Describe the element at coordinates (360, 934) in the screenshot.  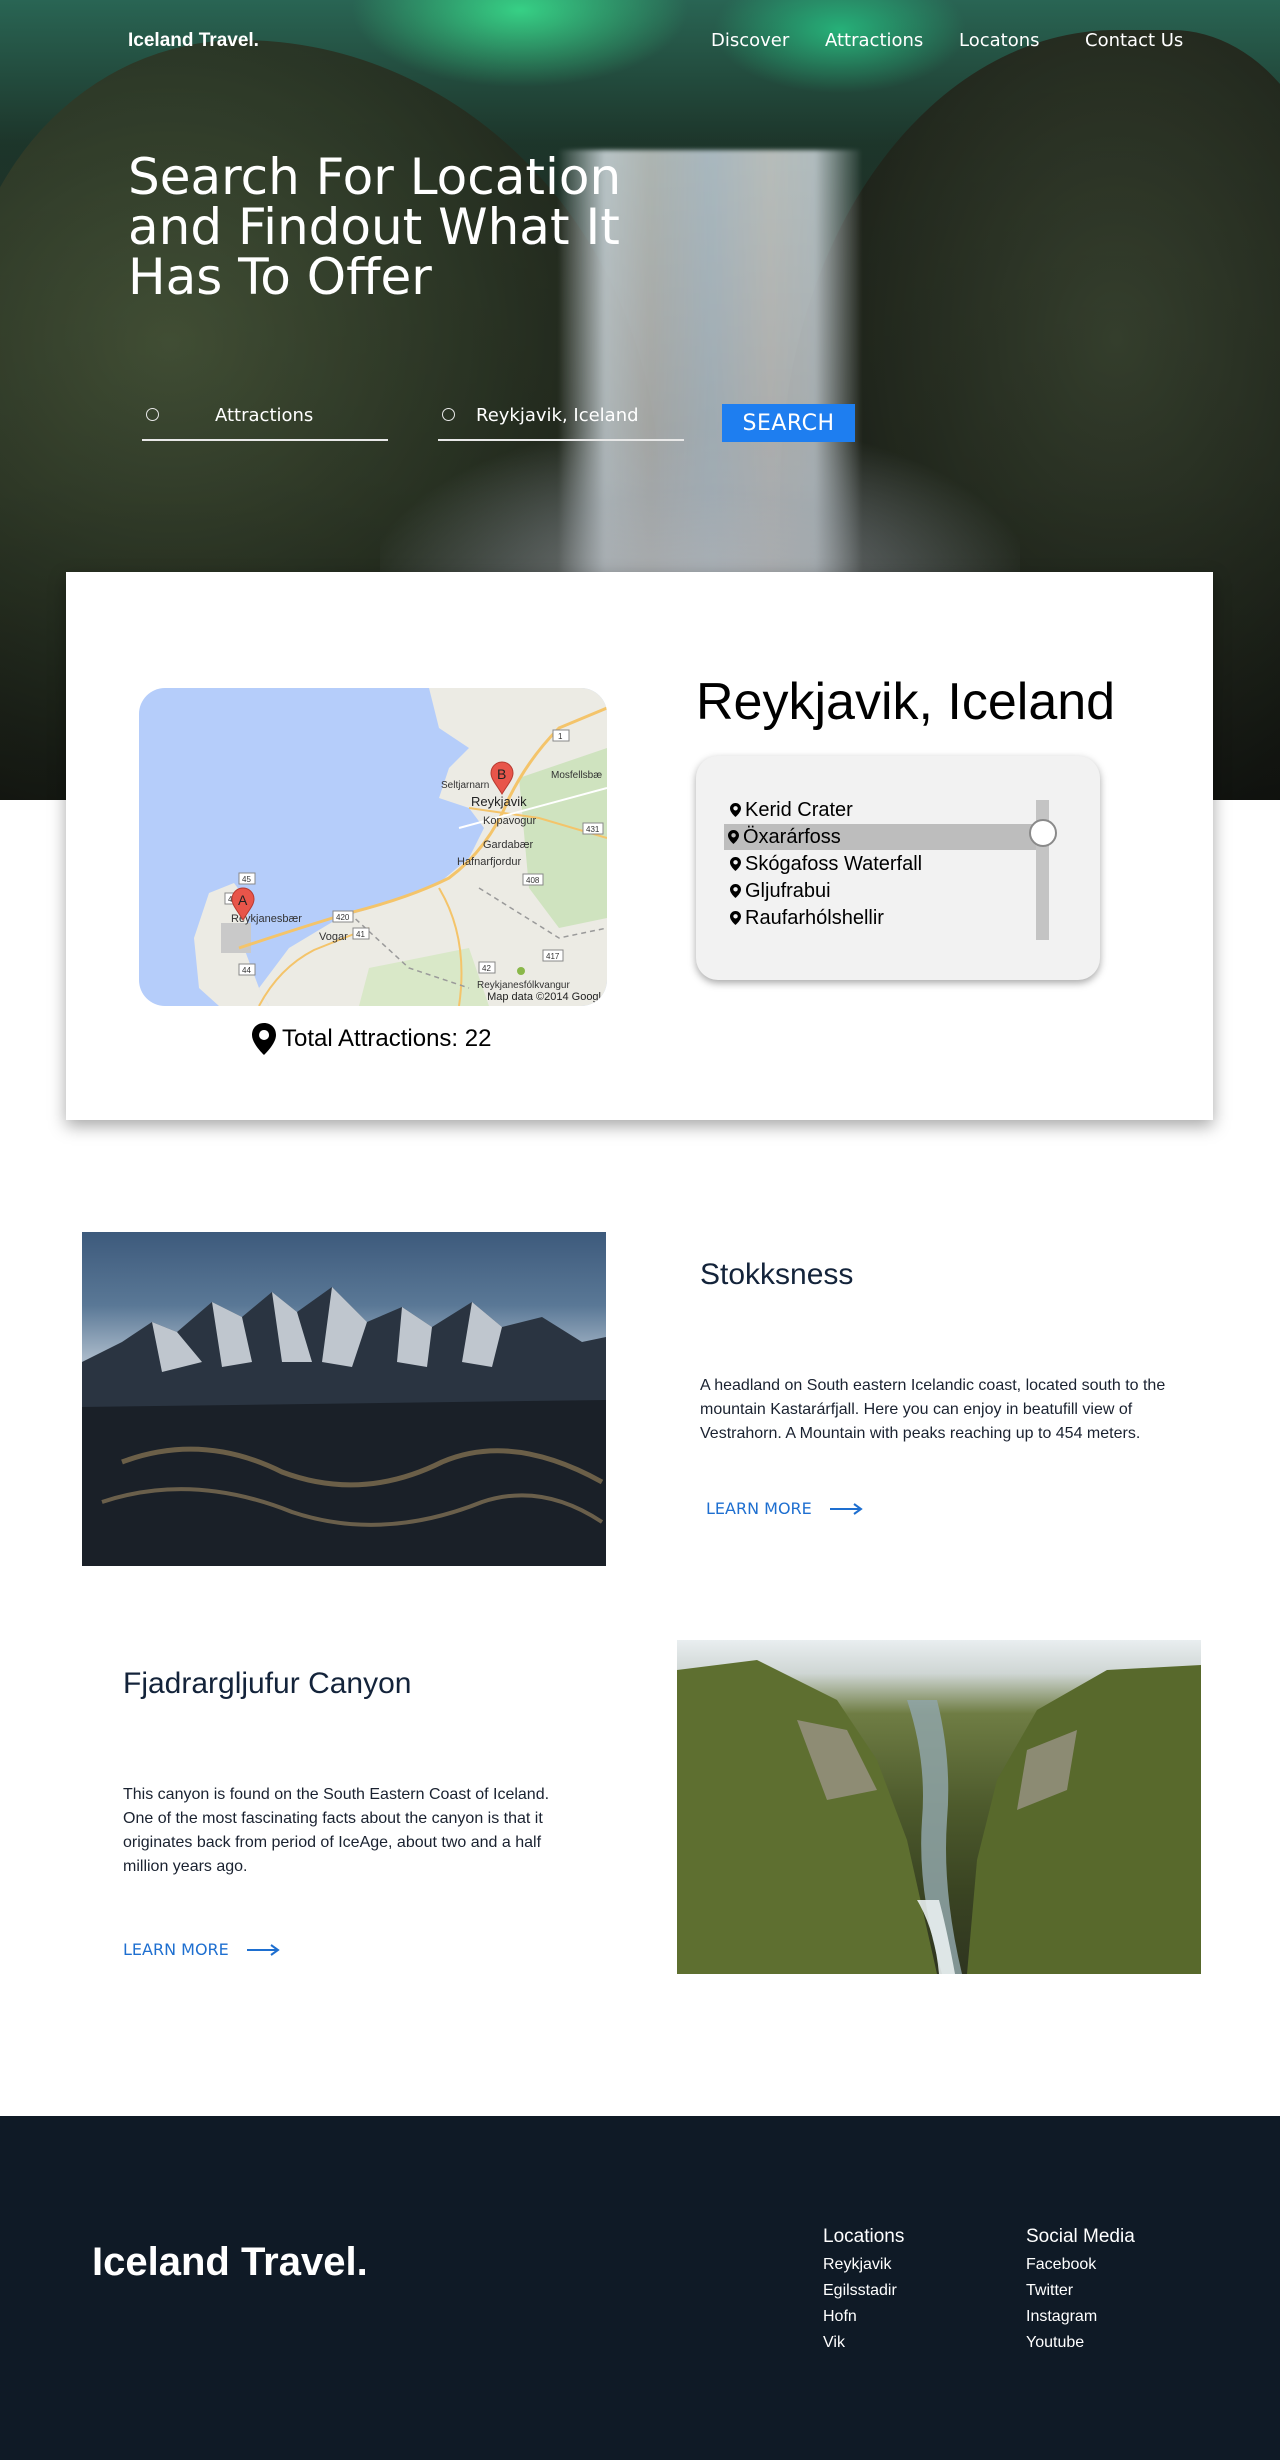
I see `road-41: 41` at that location.